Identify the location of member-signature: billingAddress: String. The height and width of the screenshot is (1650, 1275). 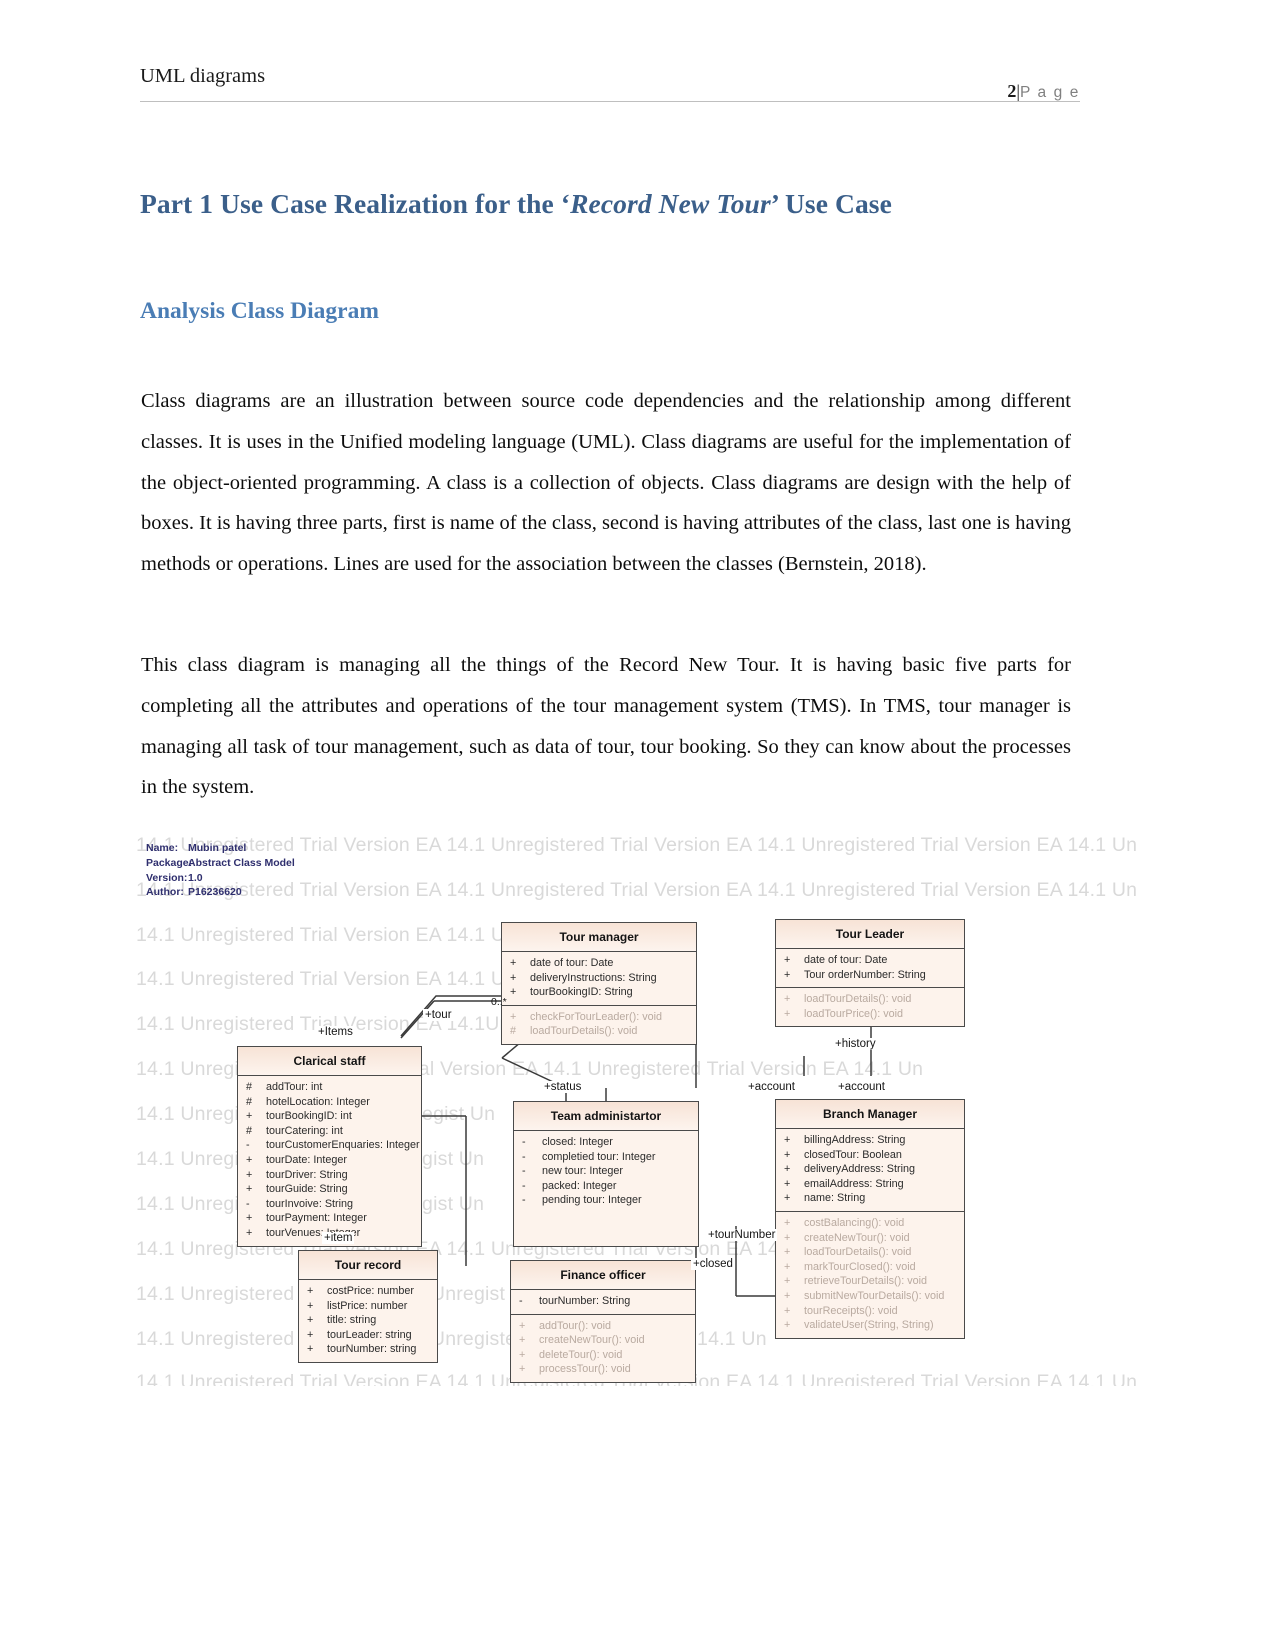
(855, 1140).